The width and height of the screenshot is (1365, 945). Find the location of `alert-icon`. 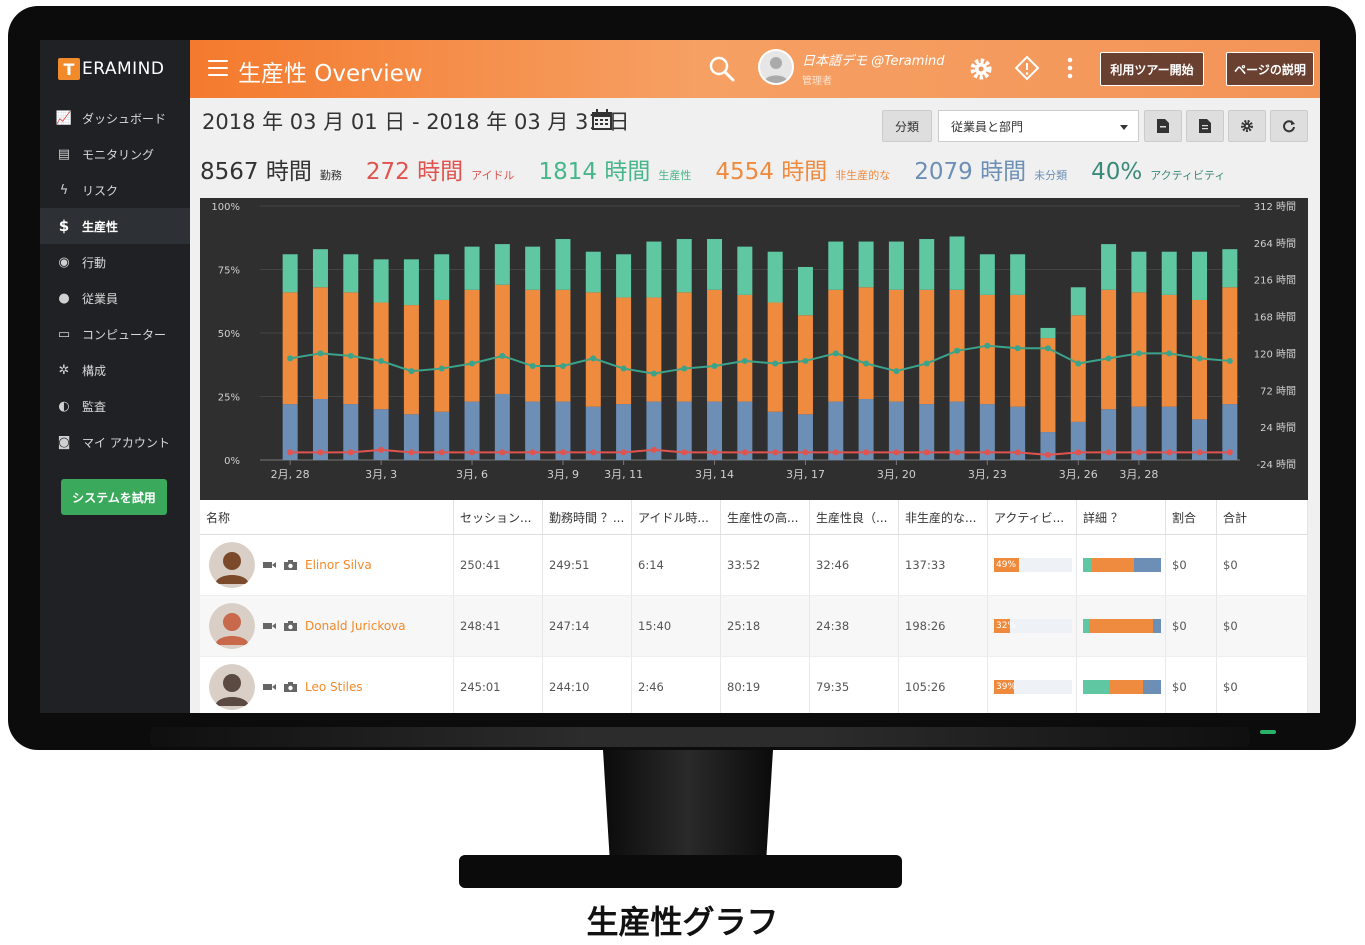

alert-icon is located at coordinates (1027, 68).